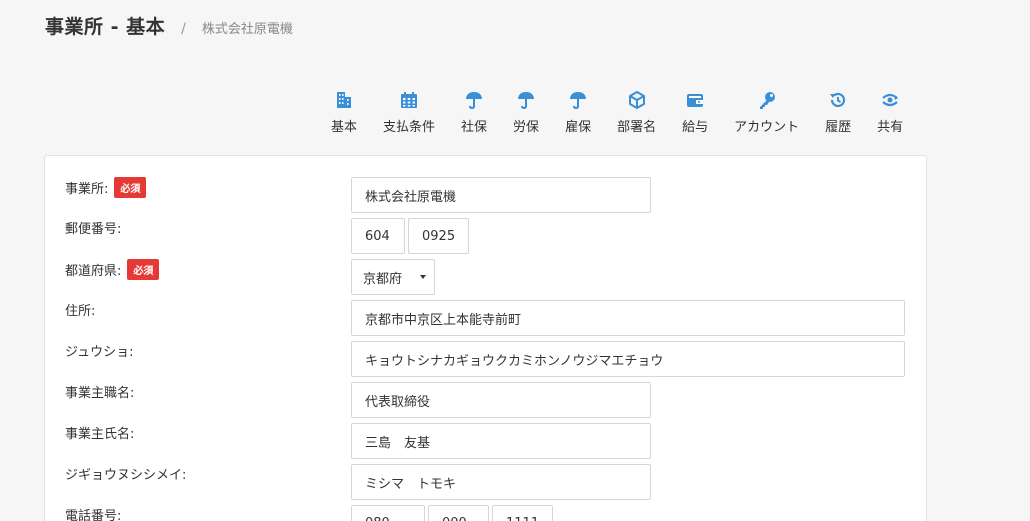 The image size is (1030, 521). Describe the element at coordinates (501, 195) in the screenshot. I see `office-name-input: 株式会社原電機` at that location.